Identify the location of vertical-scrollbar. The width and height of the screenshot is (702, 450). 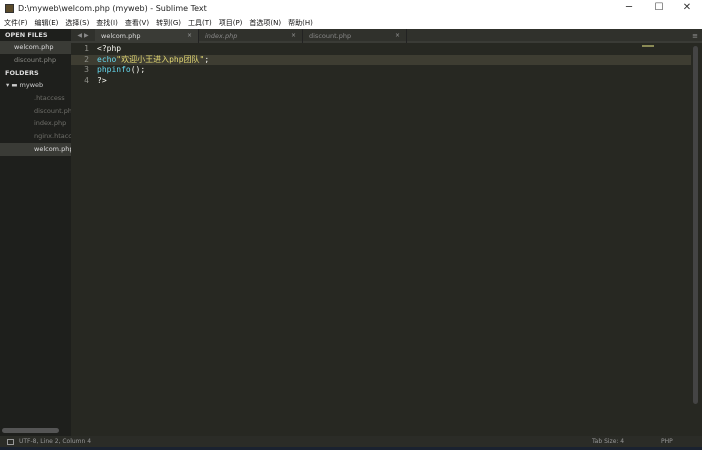
(695, 225).